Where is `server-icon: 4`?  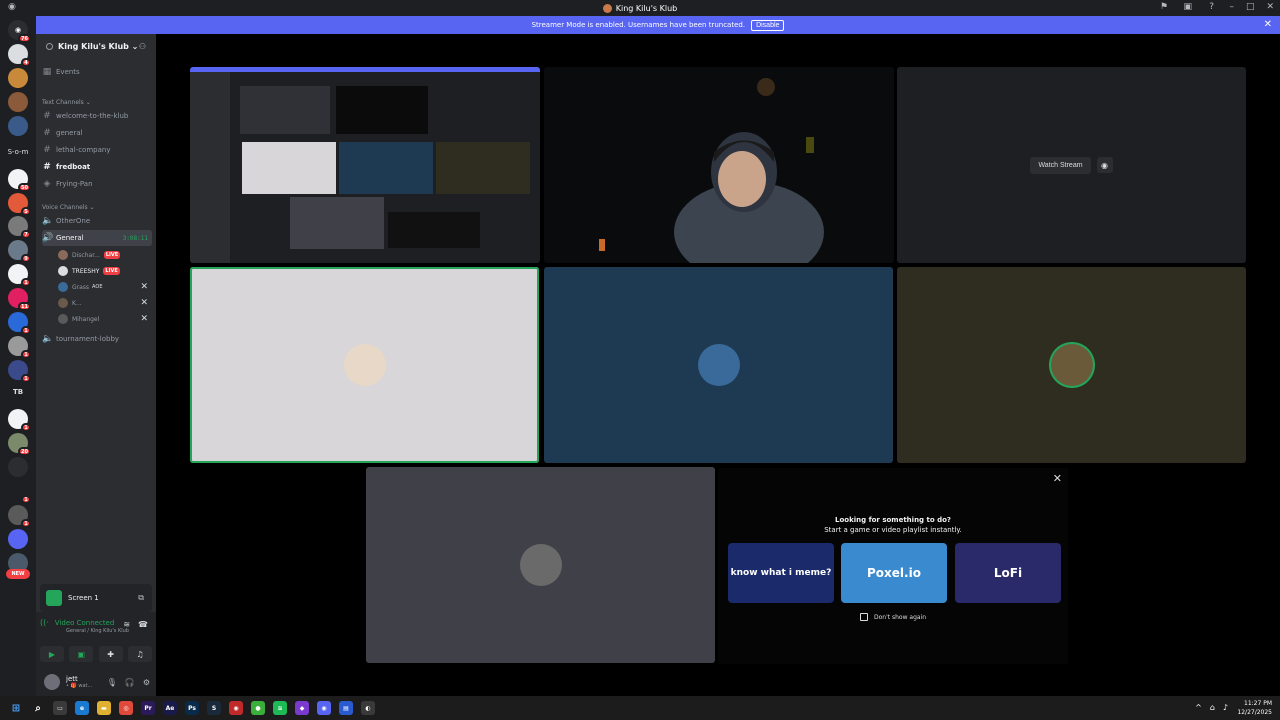 server-icon: 4 is located at coordinates (19, 55).